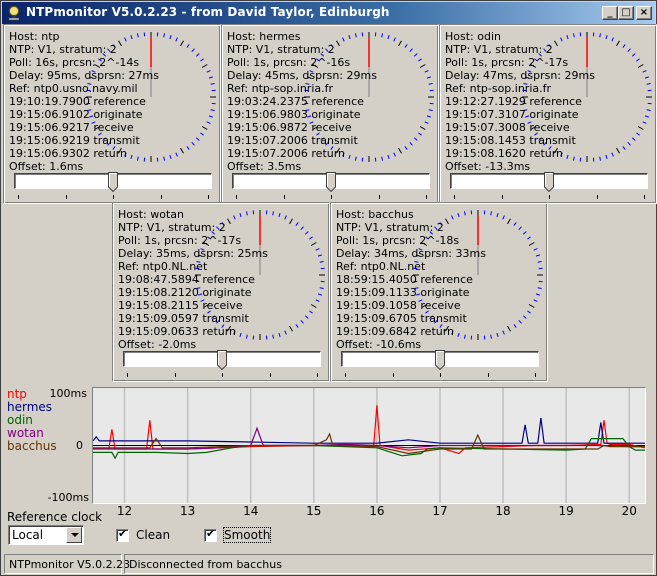  What do you see at coordinates (411, 253) in the screenshot?
I see `server-delay: Delay: 34ms, dsprsn: 33ms` at bounding box center [411, 253].